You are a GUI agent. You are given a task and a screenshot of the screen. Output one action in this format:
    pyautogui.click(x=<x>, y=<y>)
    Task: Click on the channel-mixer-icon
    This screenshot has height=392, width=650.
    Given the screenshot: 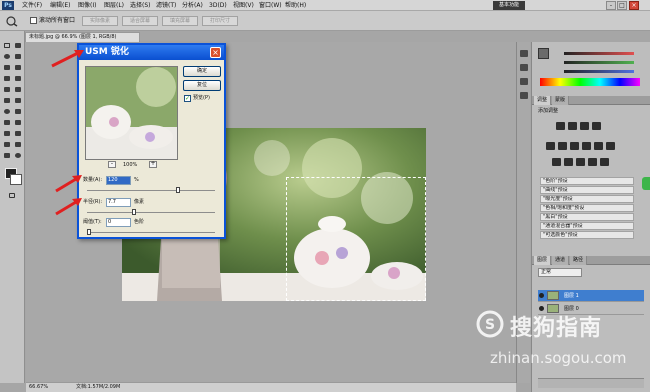 What is the action you would take?
    pyautogui.click(x=610, y=146)
    